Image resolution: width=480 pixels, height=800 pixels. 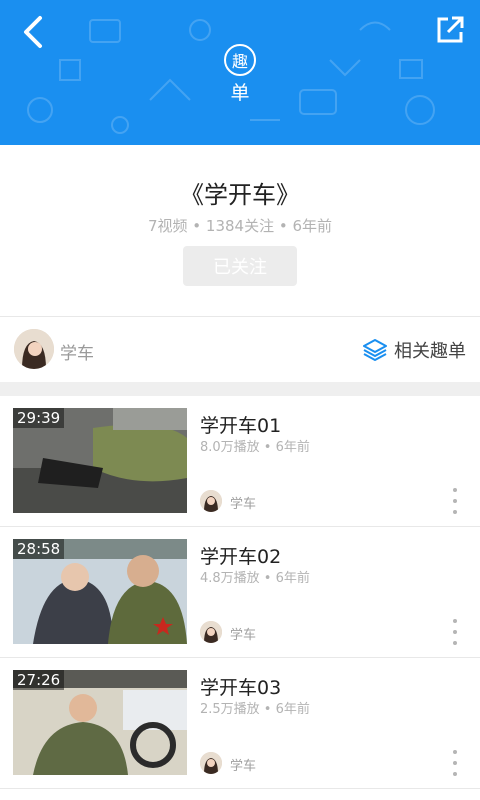 I want to click on video-thumbnail: 28:58, so click(x=100, y=591).